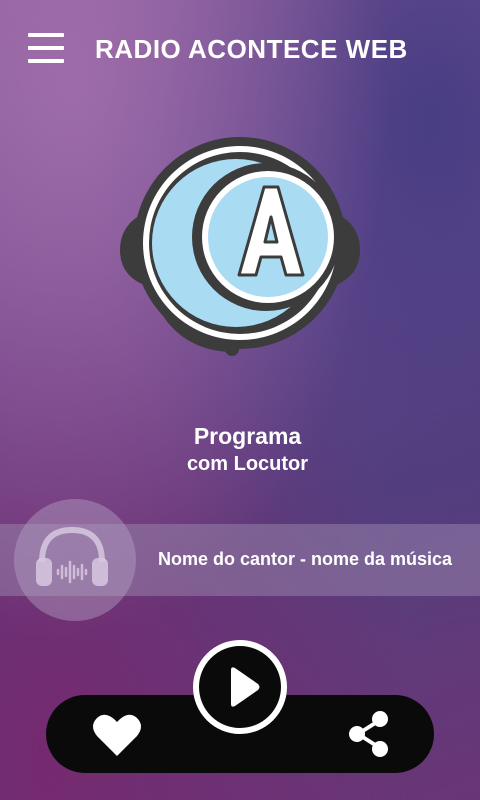 The height and width of the screenshot is (800, 480). I want to click on app-title: RADIO ACONTECE WEB, so click(251, 49).